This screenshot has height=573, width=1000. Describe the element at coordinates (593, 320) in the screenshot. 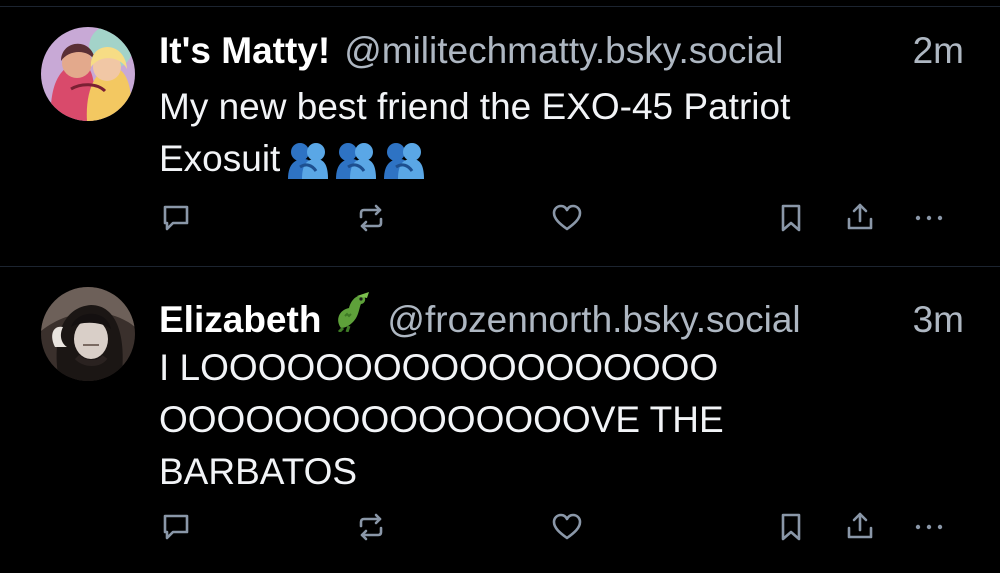

I see `user-handle: @frozennorth.bsky.social` at that location.